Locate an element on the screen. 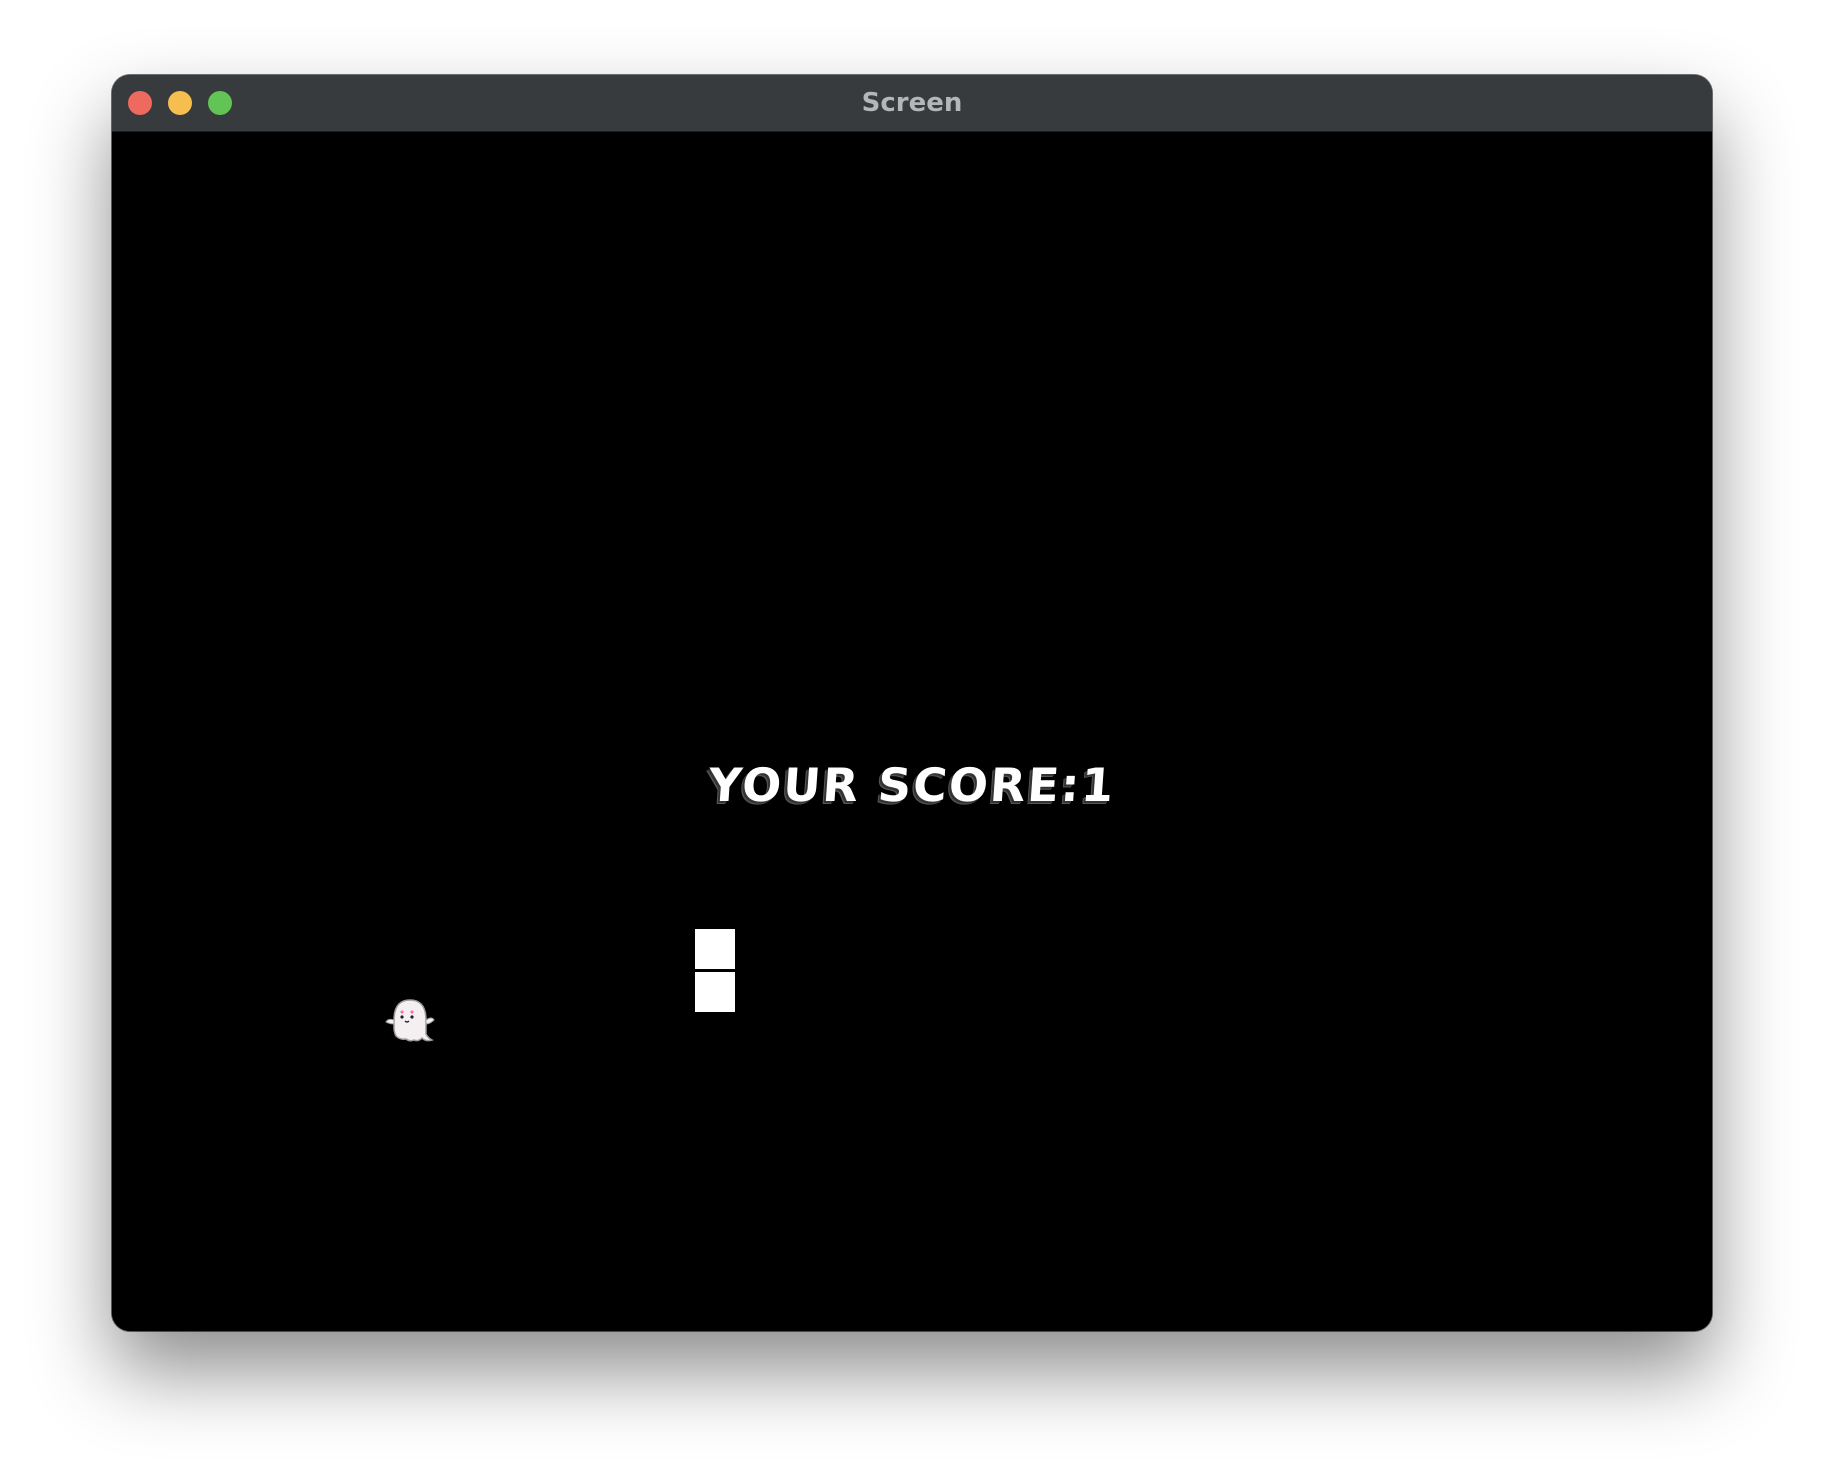 The width and height of the screenshot is (1824, 1480). obstacle-block-bottom is located at coordinates (715, 992).